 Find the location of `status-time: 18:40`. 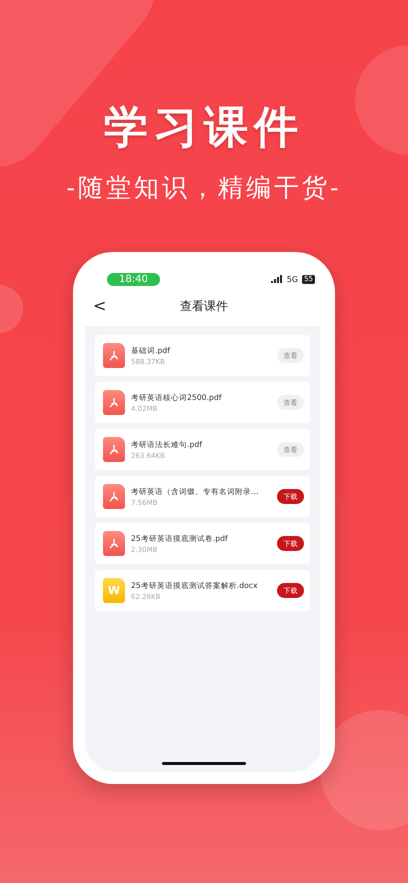

status-time: 18:40 is located at coordinates (133, 279).